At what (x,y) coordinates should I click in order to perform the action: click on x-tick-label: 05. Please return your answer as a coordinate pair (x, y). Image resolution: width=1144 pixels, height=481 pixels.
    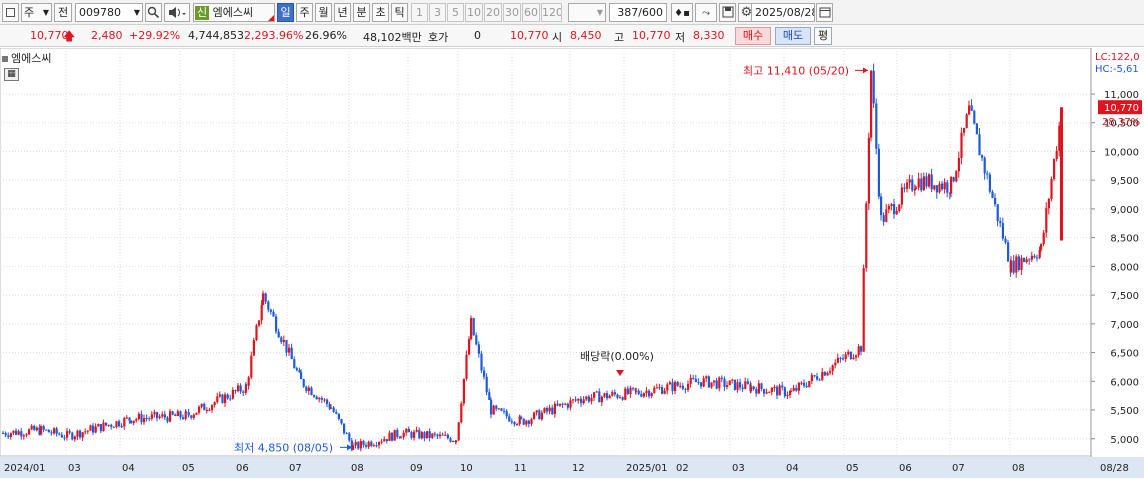
    Looking at the image, I should click on (852, 468).